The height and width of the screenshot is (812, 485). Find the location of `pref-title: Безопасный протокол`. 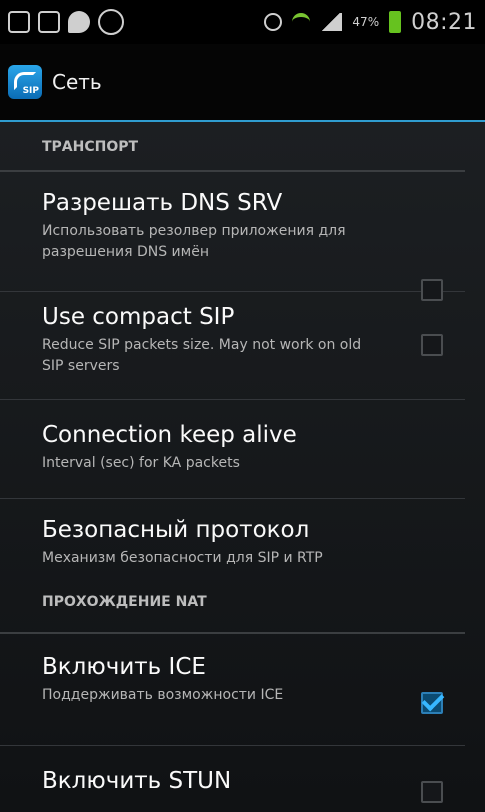

pref-title: Безопасный протокол is located at coordinates (176, 530).